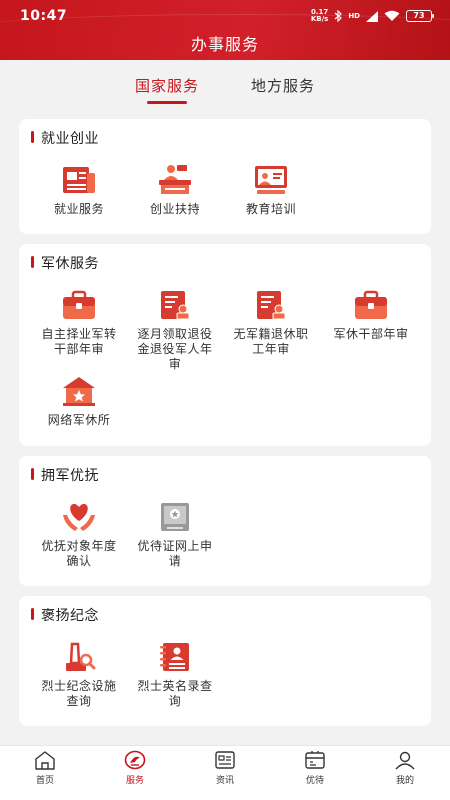 This screenshot has height=800, width=450. Describe the element at coordinates (135, 773) in the screenshot. I see `nav-service: 服务` at that location.